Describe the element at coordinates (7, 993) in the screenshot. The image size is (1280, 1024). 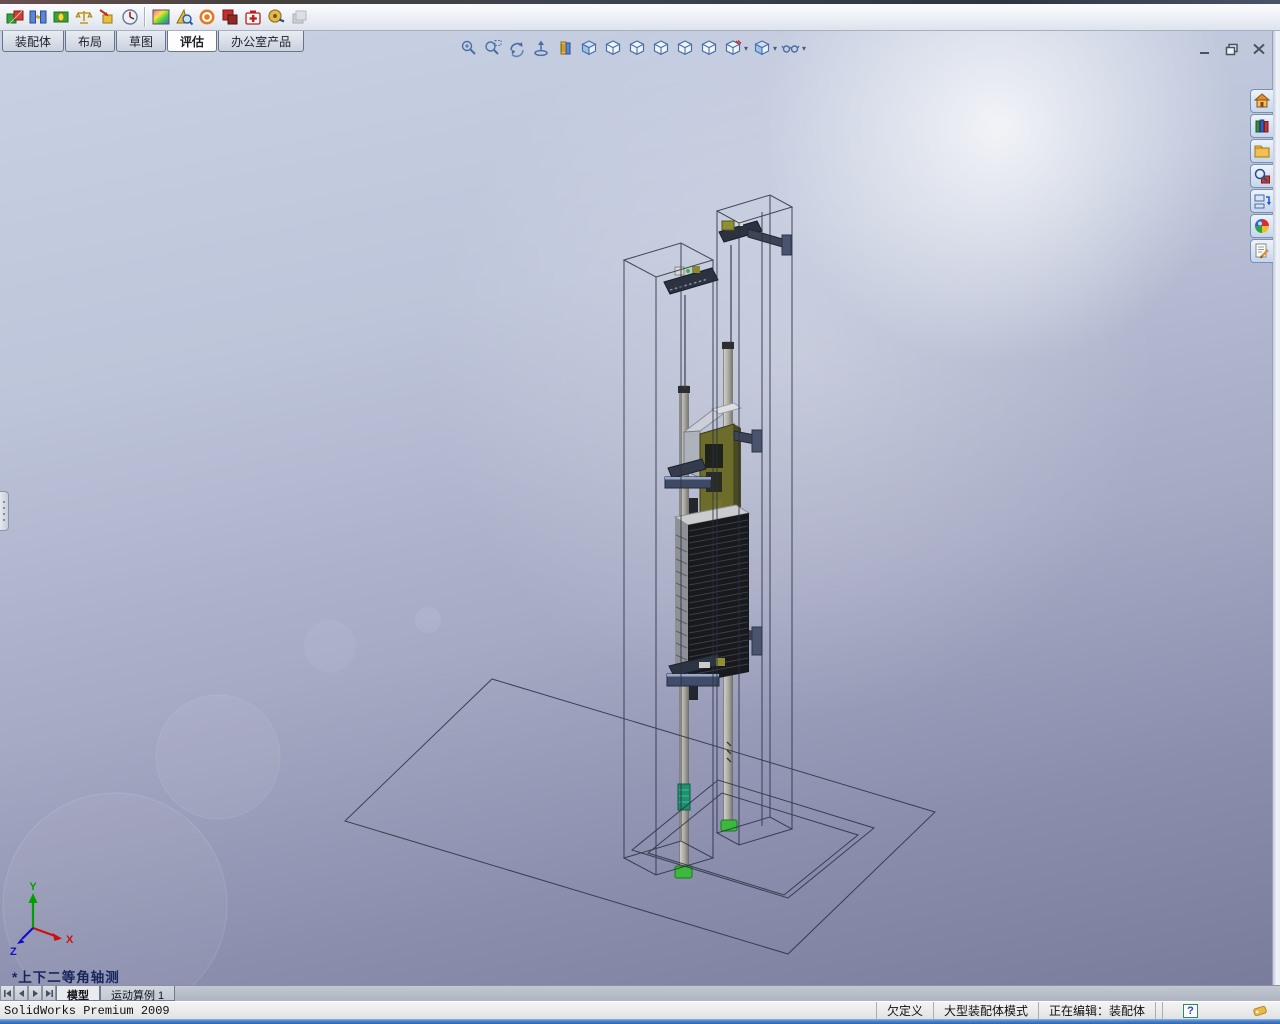
I see `first-tab-button` at that location.